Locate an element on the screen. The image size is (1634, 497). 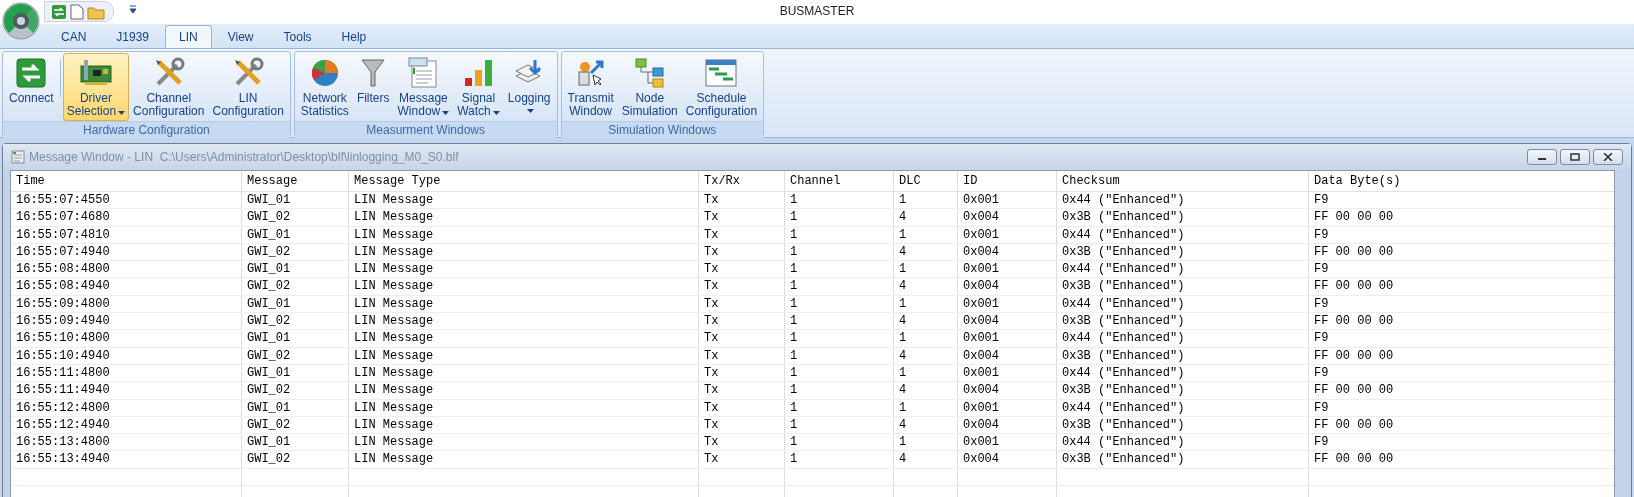
ribbon-button: Signal Watch is located at coordinates (478, 87).